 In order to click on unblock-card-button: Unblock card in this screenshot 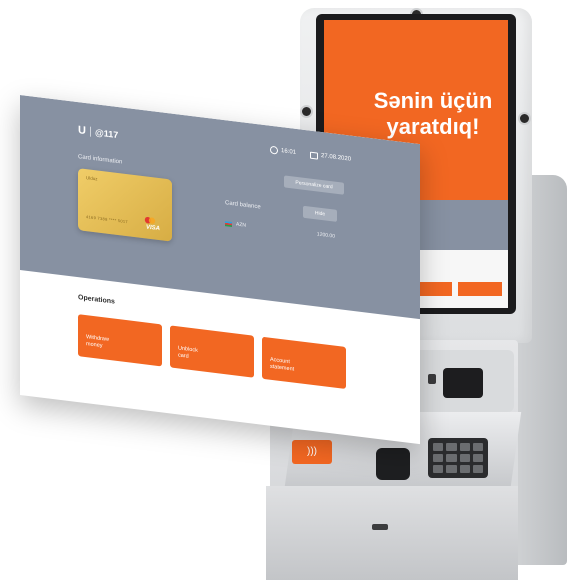, I will do `click(212, 351)`.